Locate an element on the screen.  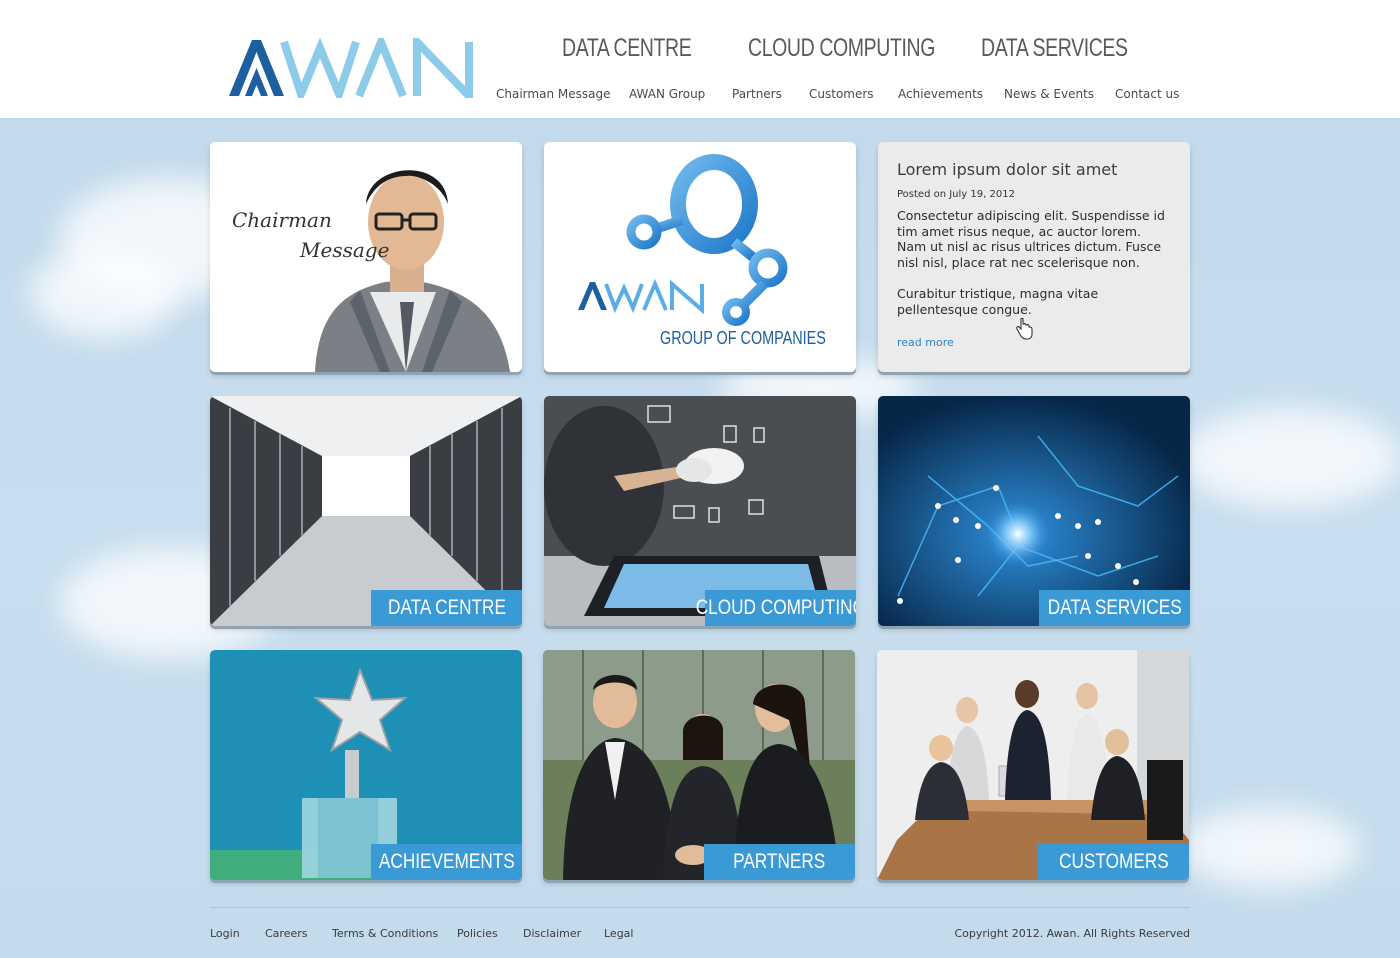
footer-disclaimer: Disclaimer is located at coordinates (552, 933).